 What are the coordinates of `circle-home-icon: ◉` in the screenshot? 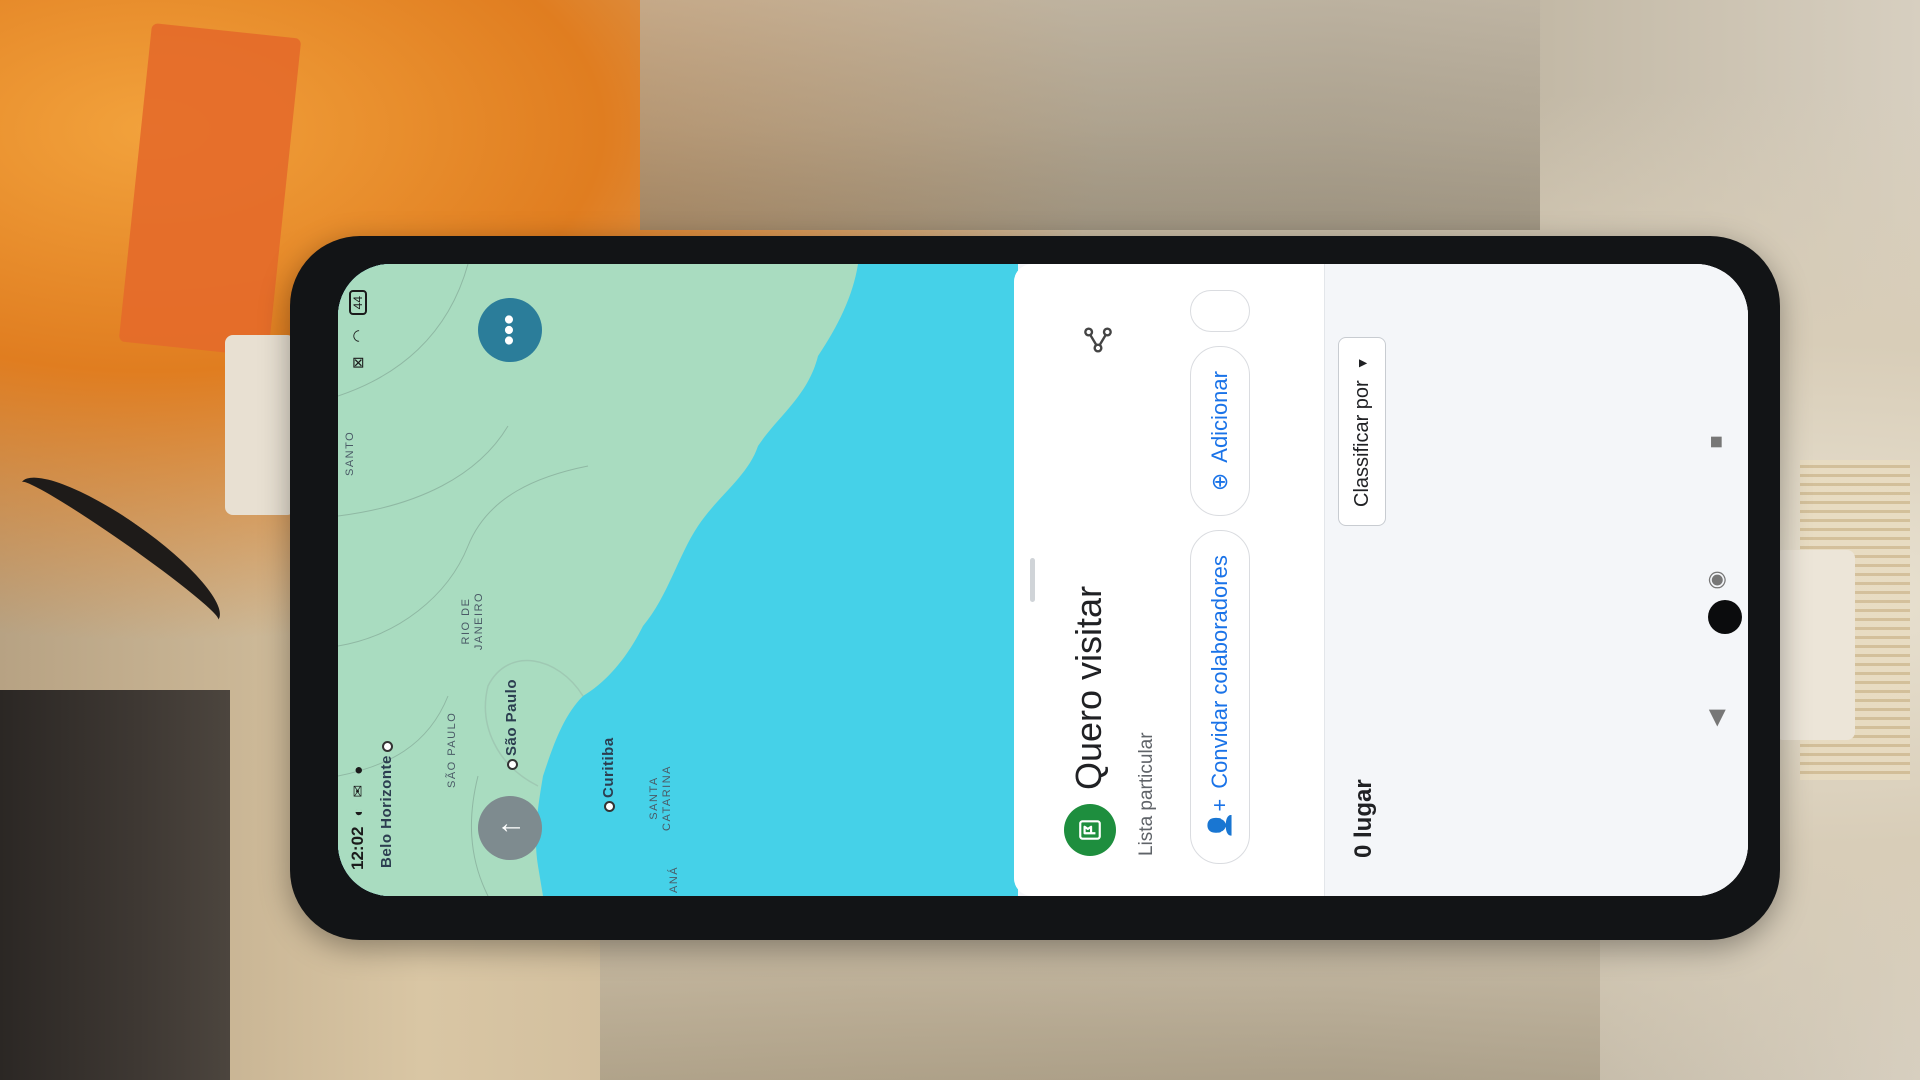 It's located at (1715, 580).